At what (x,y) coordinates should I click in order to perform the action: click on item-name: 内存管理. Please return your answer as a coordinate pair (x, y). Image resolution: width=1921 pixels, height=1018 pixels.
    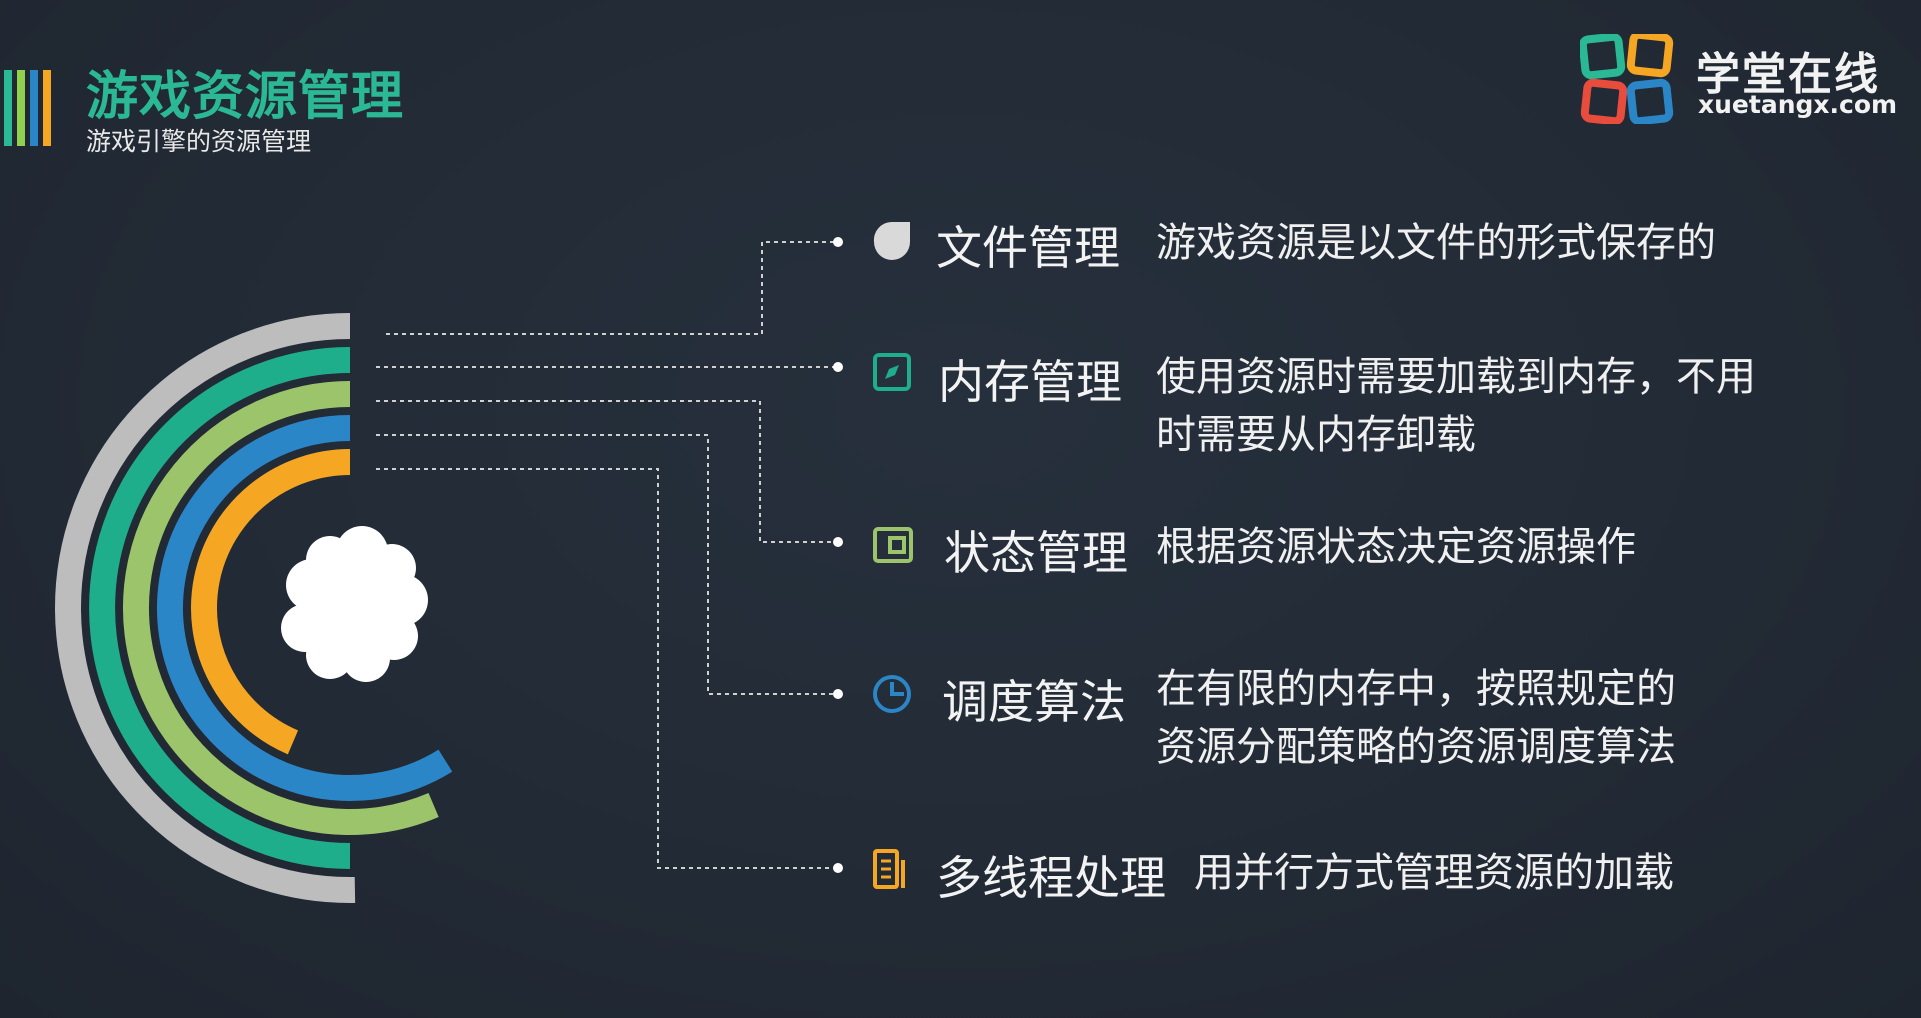
    Looking at the image, I should click on (1030, 382).